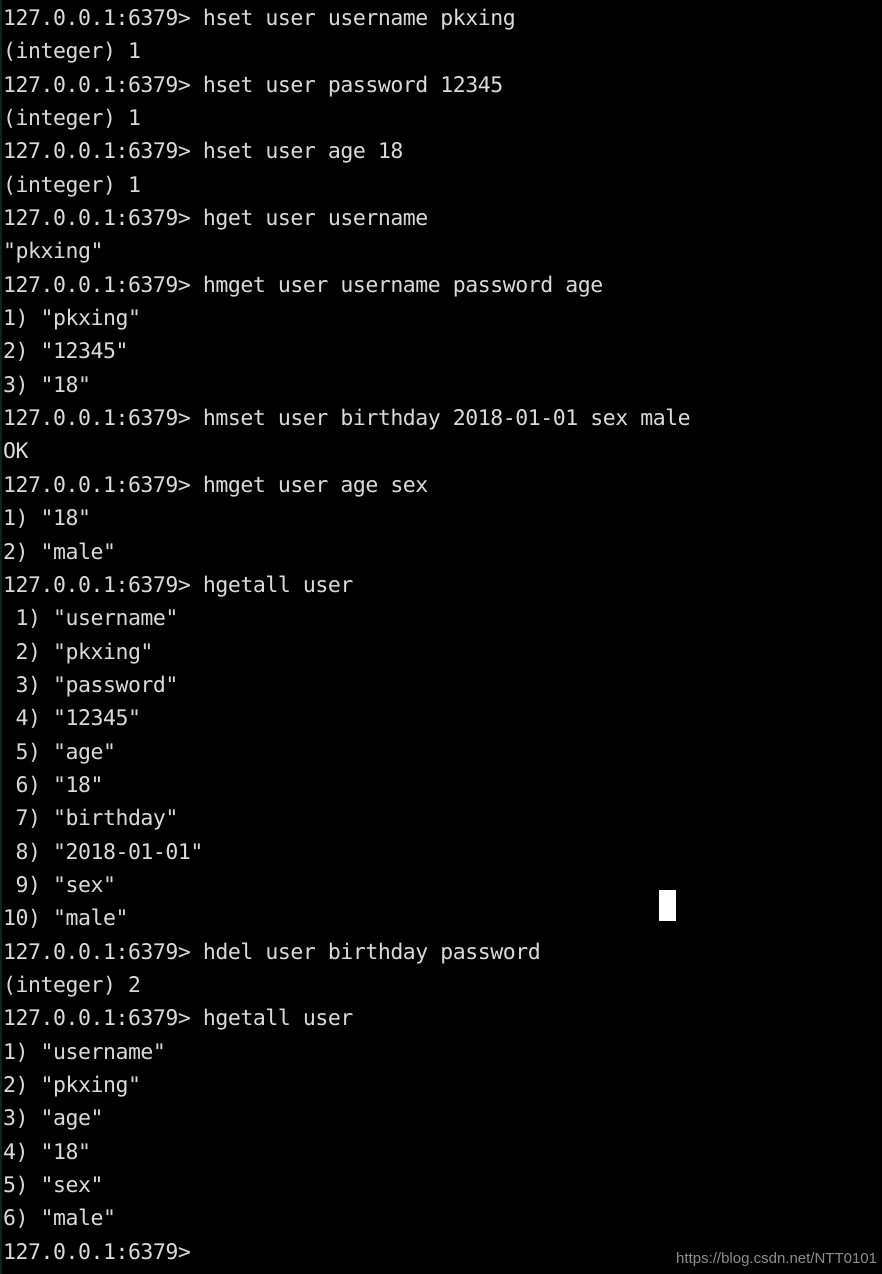 The image size is (882, 1274). I want to click on terminal-line: 10) "male", so click(65, 919).